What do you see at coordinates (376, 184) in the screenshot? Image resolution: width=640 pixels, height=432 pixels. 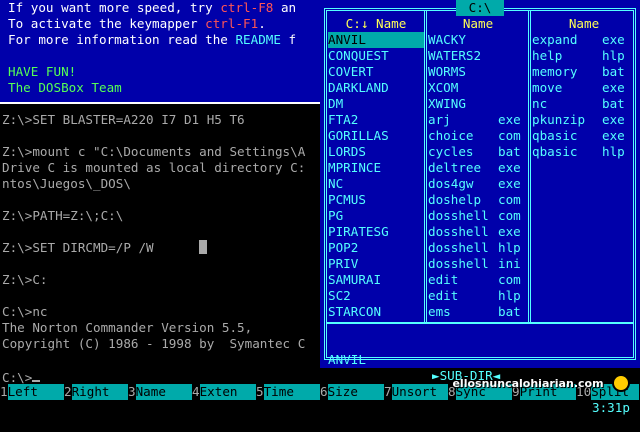 I see `directory-entry: NC` at bounding box center [376, 184].